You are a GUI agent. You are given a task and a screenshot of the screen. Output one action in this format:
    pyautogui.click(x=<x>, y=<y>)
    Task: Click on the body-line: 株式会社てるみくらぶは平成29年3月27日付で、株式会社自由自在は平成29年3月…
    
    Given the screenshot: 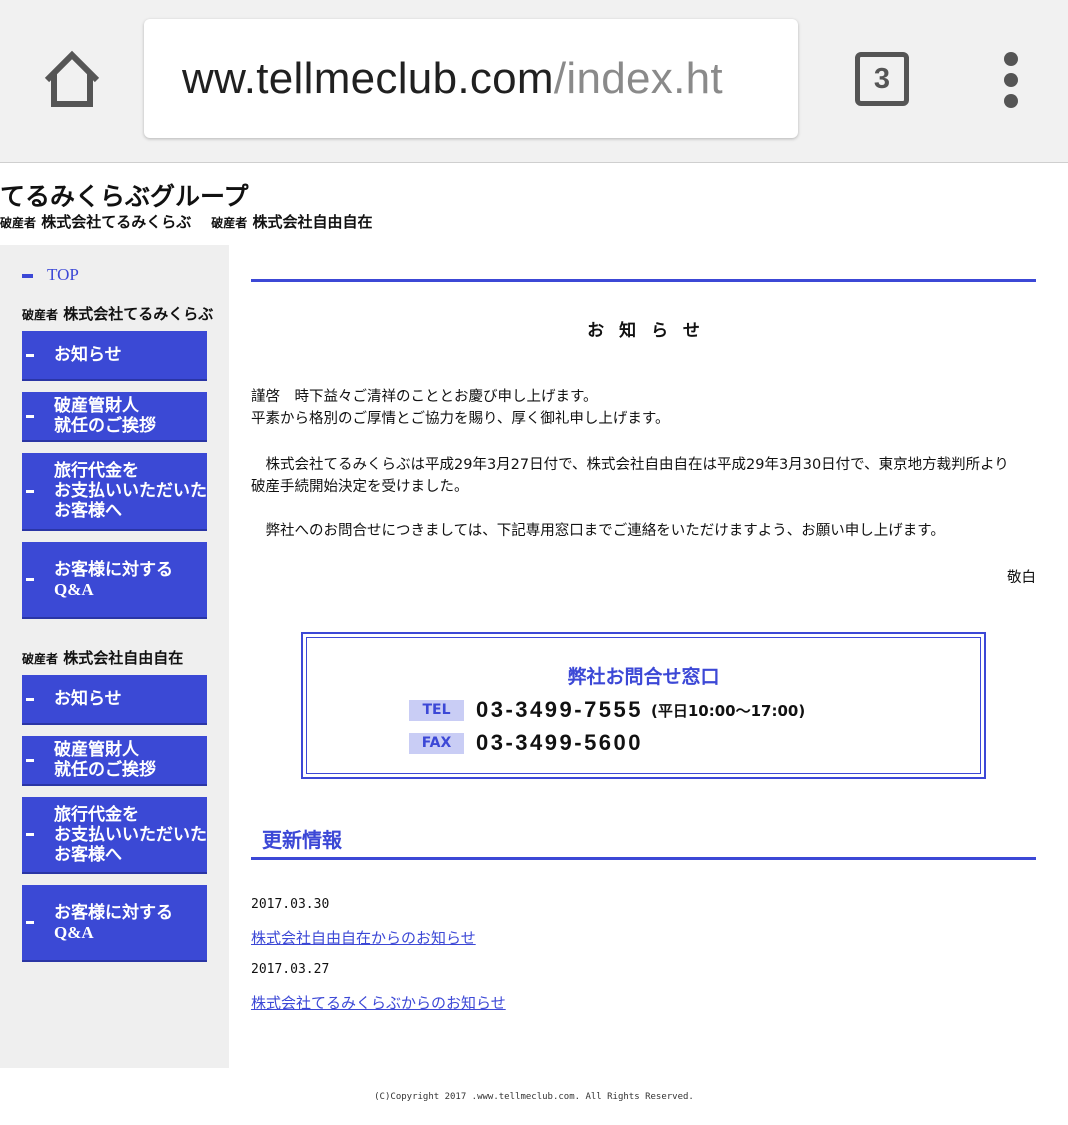 What is the action you would take?
    pyautogui.click(x=630, y=465)
    